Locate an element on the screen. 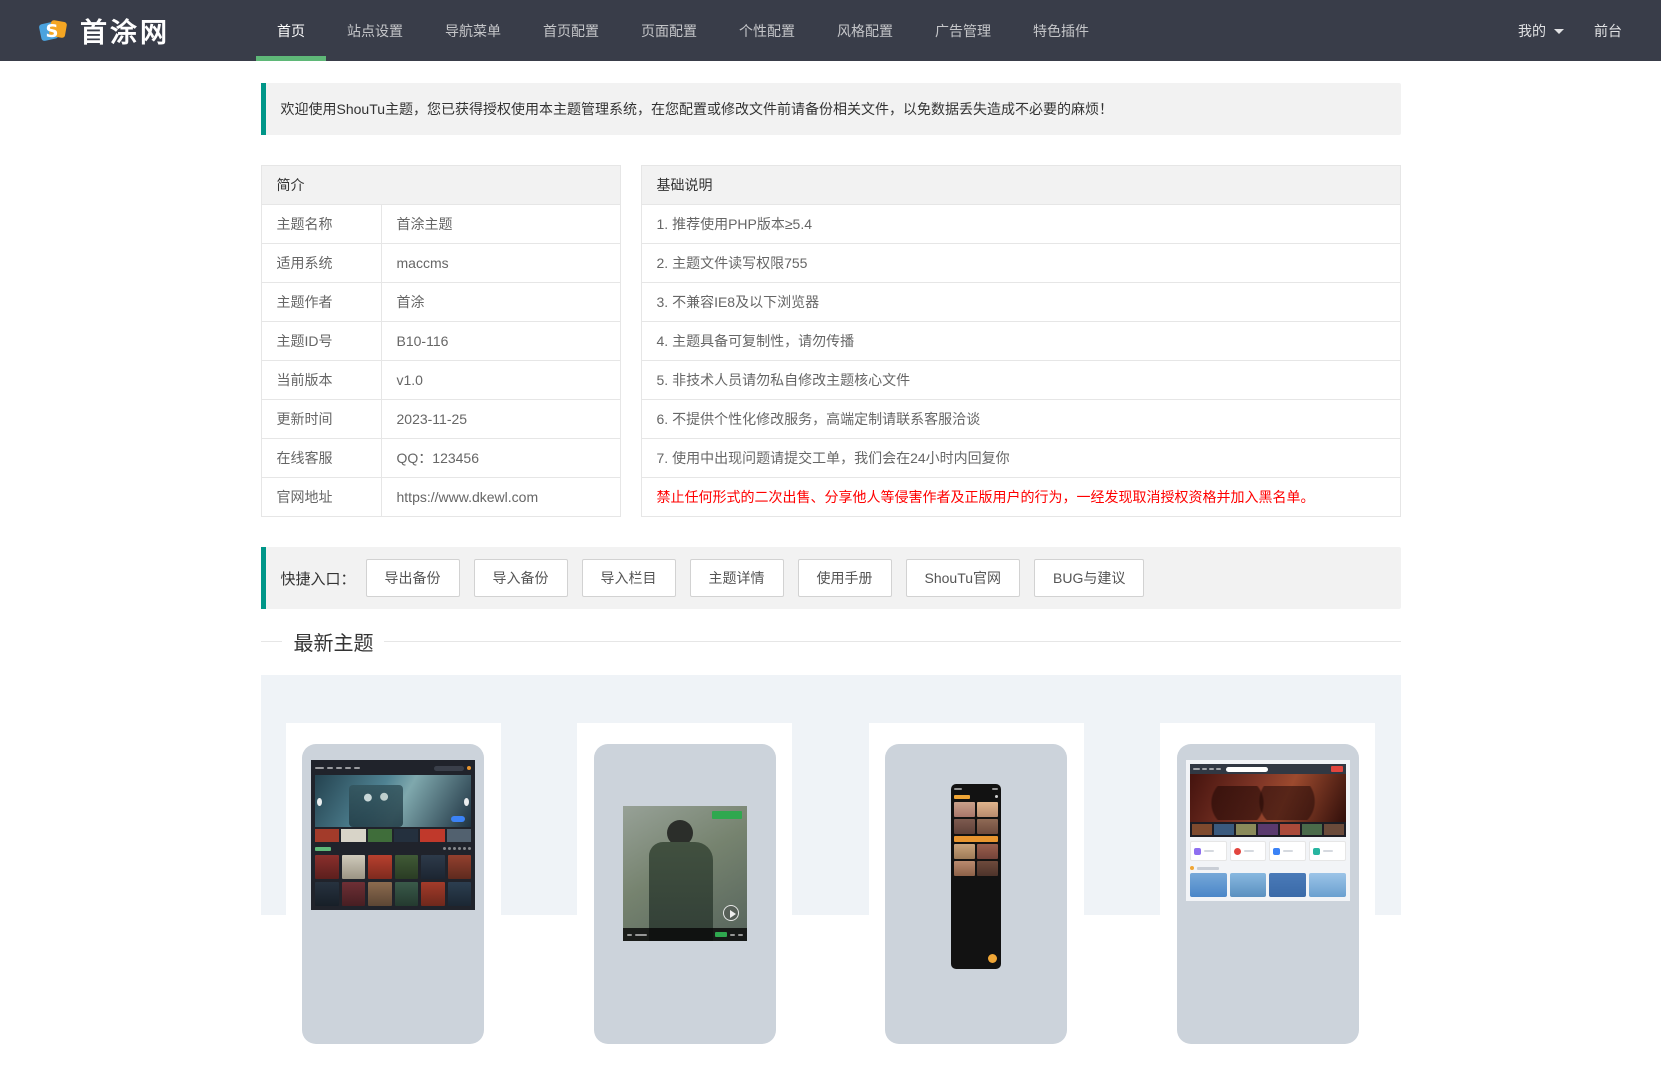 The height and width of the screenshot is (1083, 1661). nav-item-personal-config: 个性配置 is located at coordinates (767, 30).